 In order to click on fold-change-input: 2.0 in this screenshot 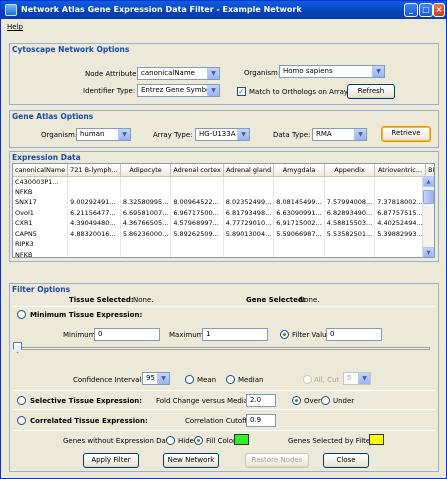, I will do `click(261, 400)`.